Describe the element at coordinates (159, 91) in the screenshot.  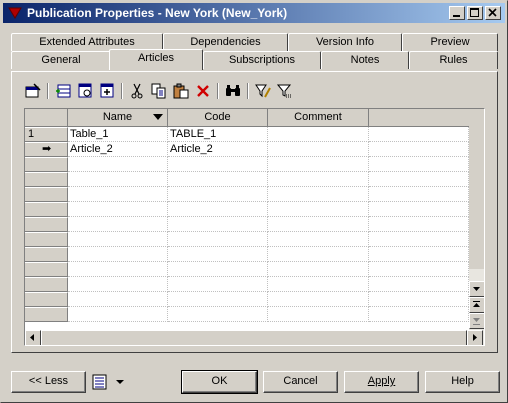
I see `copy-button` at that location.